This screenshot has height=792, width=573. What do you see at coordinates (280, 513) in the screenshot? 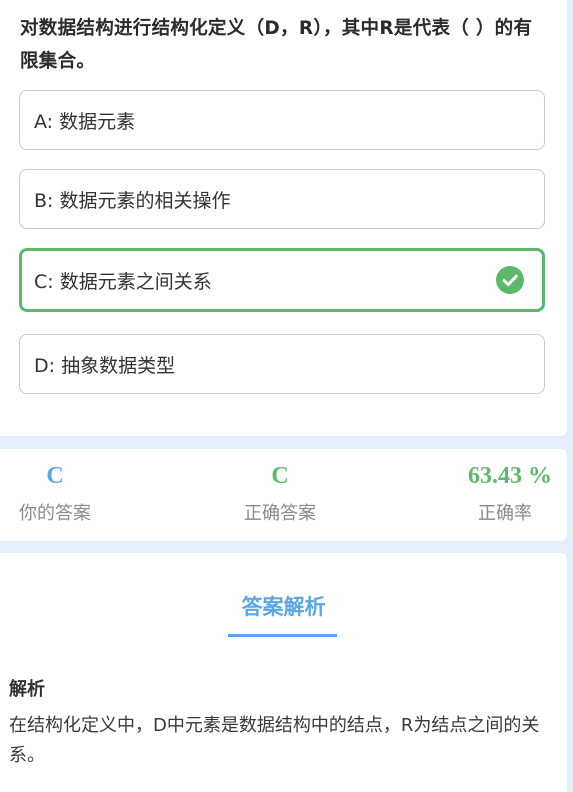
I see `correct-answer-label: 正确答案` at bounding box center [280, 513].